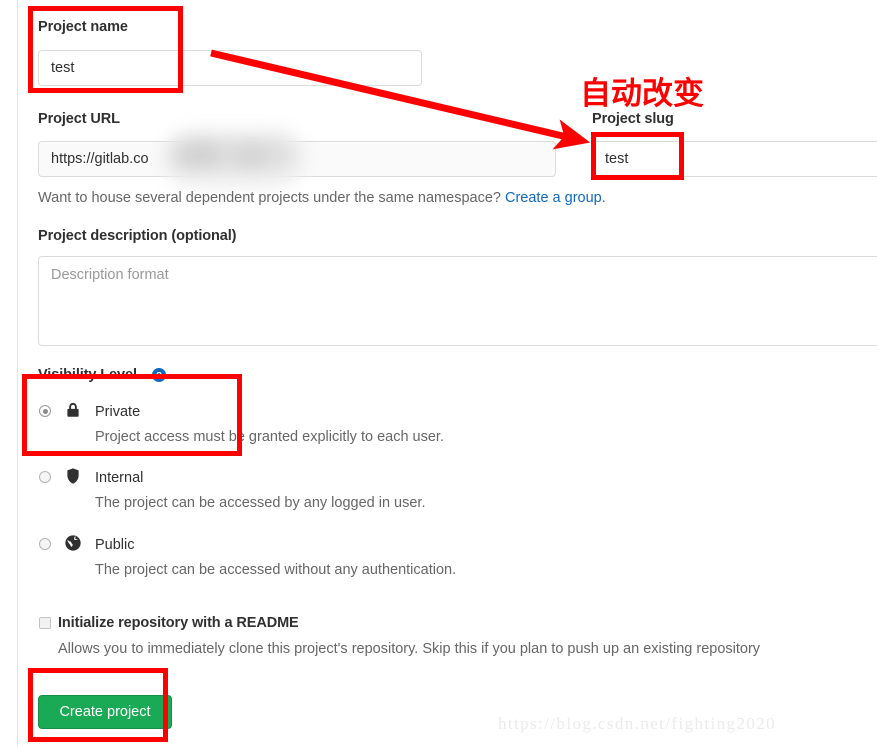 This screenshot has width=877, height=747. Describe the element at coordinates (119, 478) in the screenshot. I see `visibility-title-internal: Internal` at that location.